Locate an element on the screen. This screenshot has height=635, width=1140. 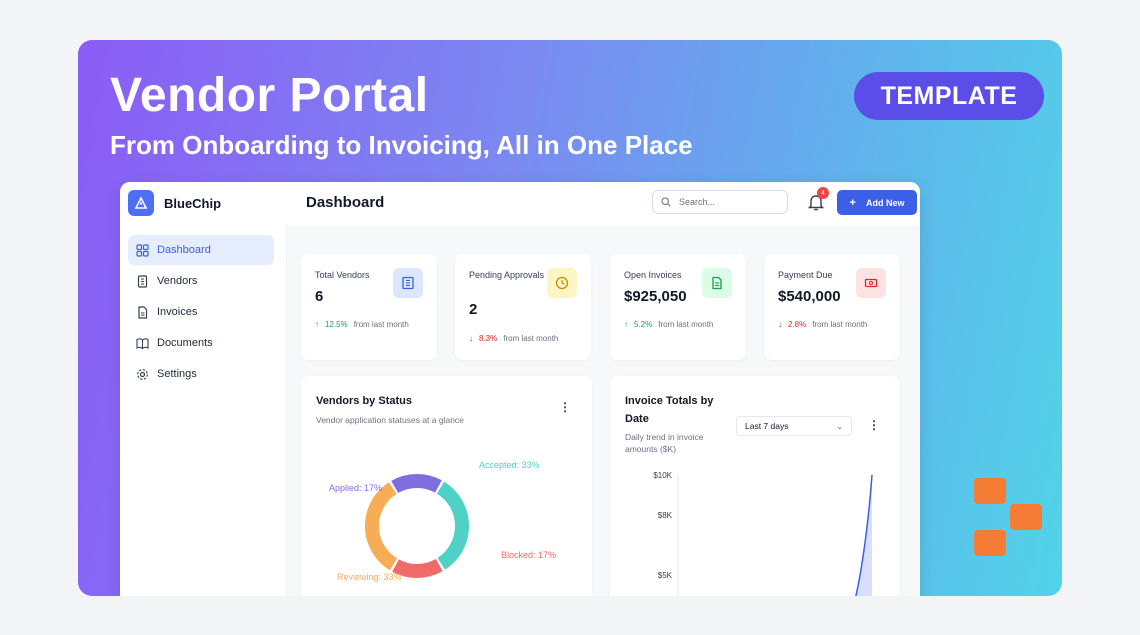
sidebar-item-label: Invoices is located at coordinates (177, 312).